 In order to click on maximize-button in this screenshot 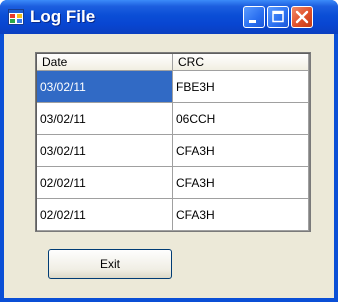, I will do `click(278, 17)`.